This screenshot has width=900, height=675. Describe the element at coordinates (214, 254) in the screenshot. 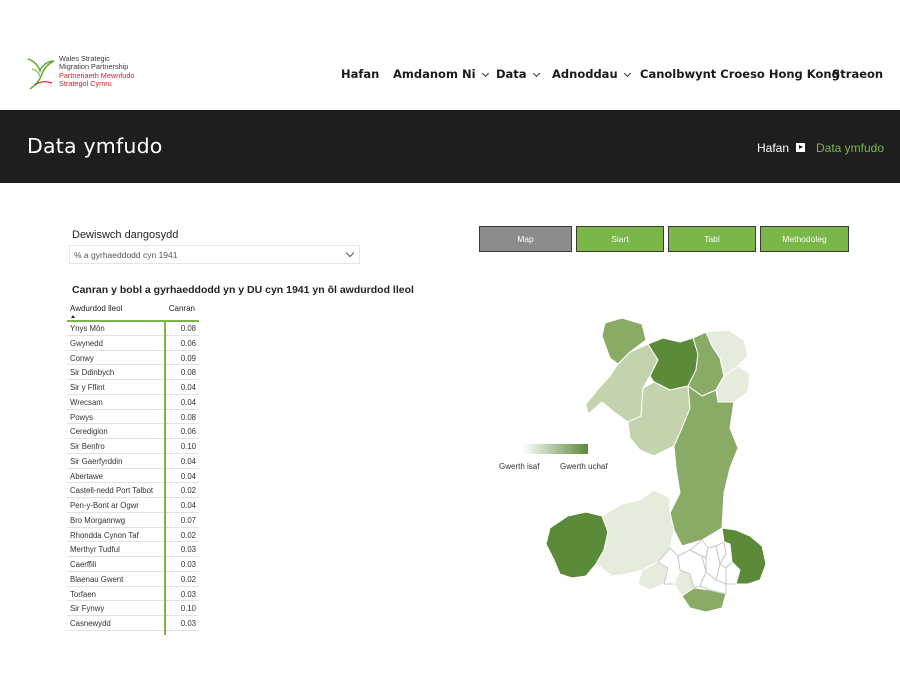

I see `indicator-dropdown: % a gyrhaeddodd cyn 1941` at that location.